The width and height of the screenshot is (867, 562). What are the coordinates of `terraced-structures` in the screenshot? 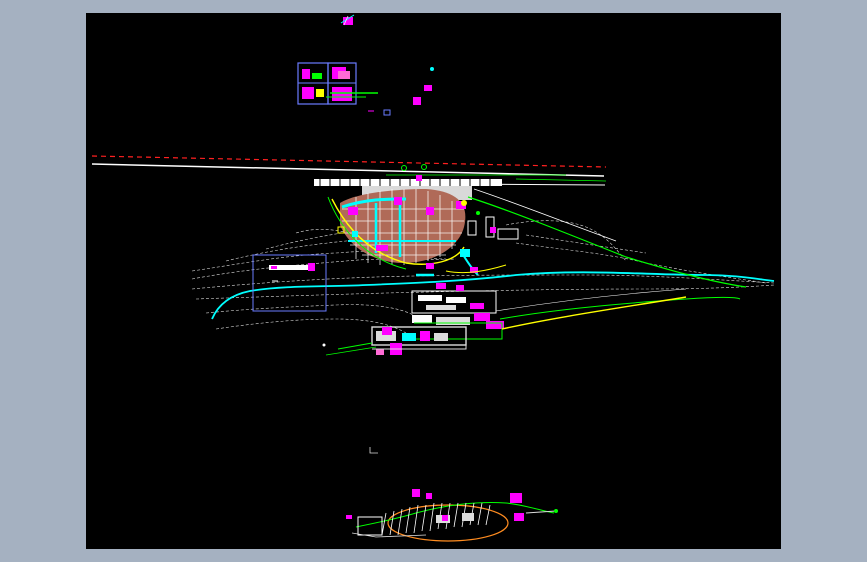 It's located at (576, 311).